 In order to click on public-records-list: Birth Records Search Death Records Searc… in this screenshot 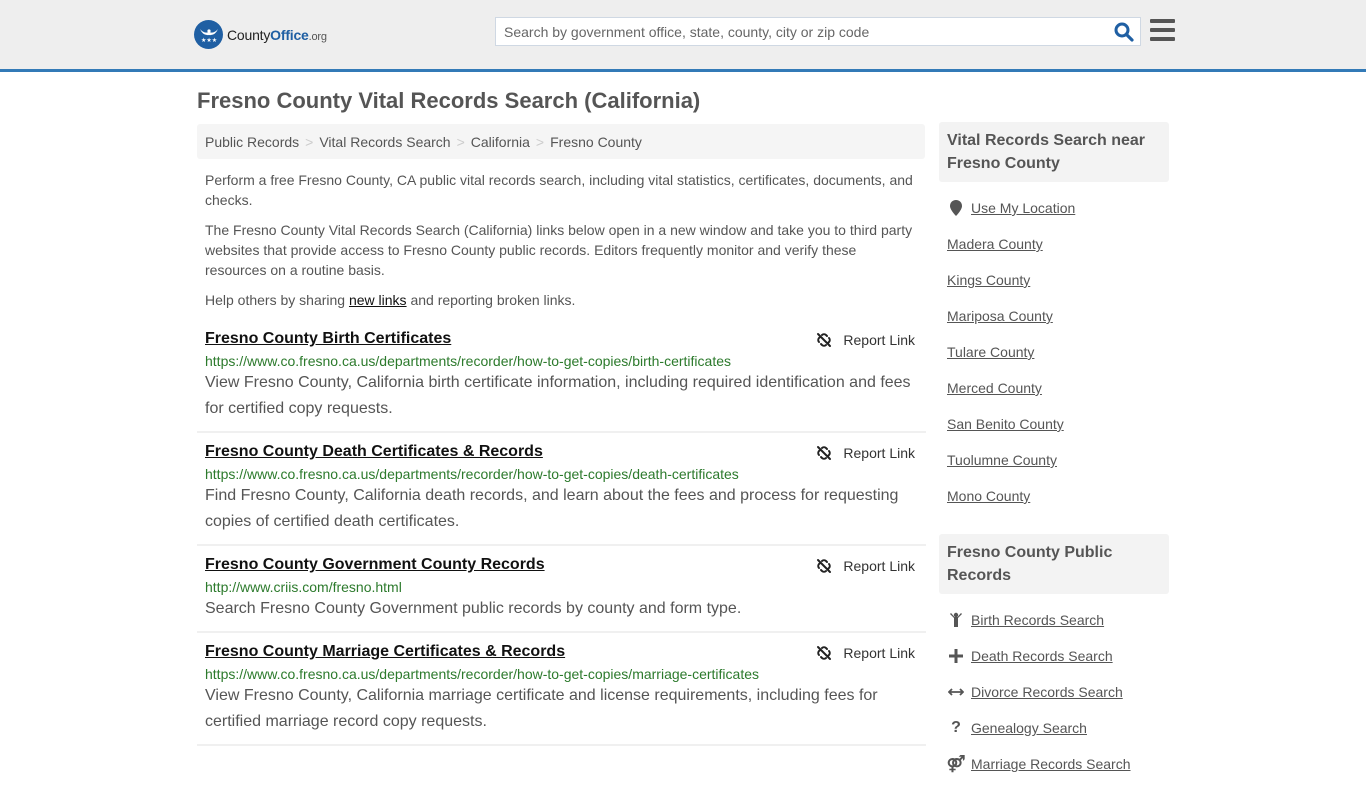, I will do `click(1054, 691)`.